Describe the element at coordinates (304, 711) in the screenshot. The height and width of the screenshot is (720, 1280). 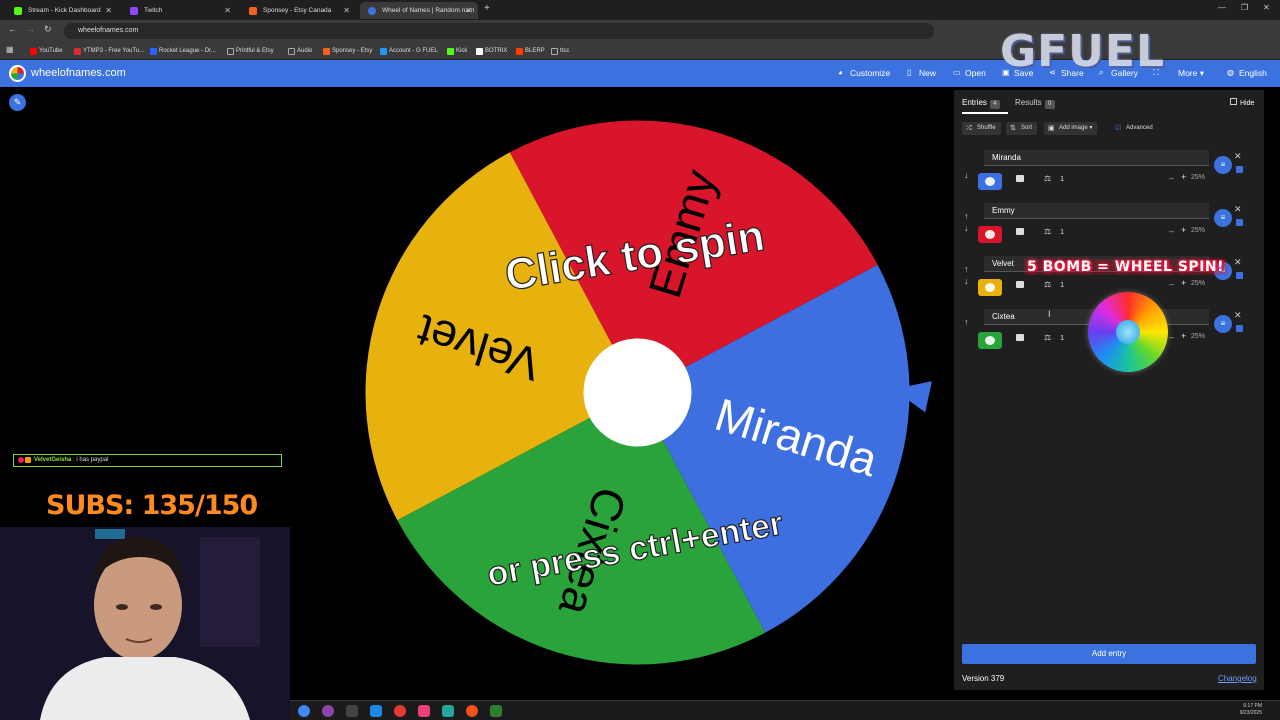
I see `chrome-icon` at that location.